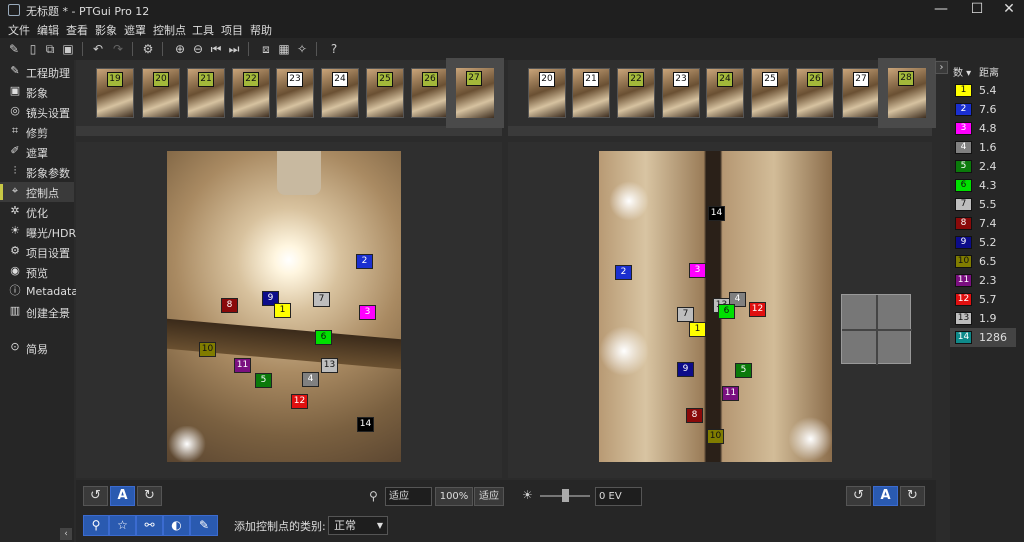 This screenshot has height=542, width=1024. What do you see at coordinates (757, 309) in the screenshot?
I see `control-point-marker: 12` at bounding box center [757, 309].